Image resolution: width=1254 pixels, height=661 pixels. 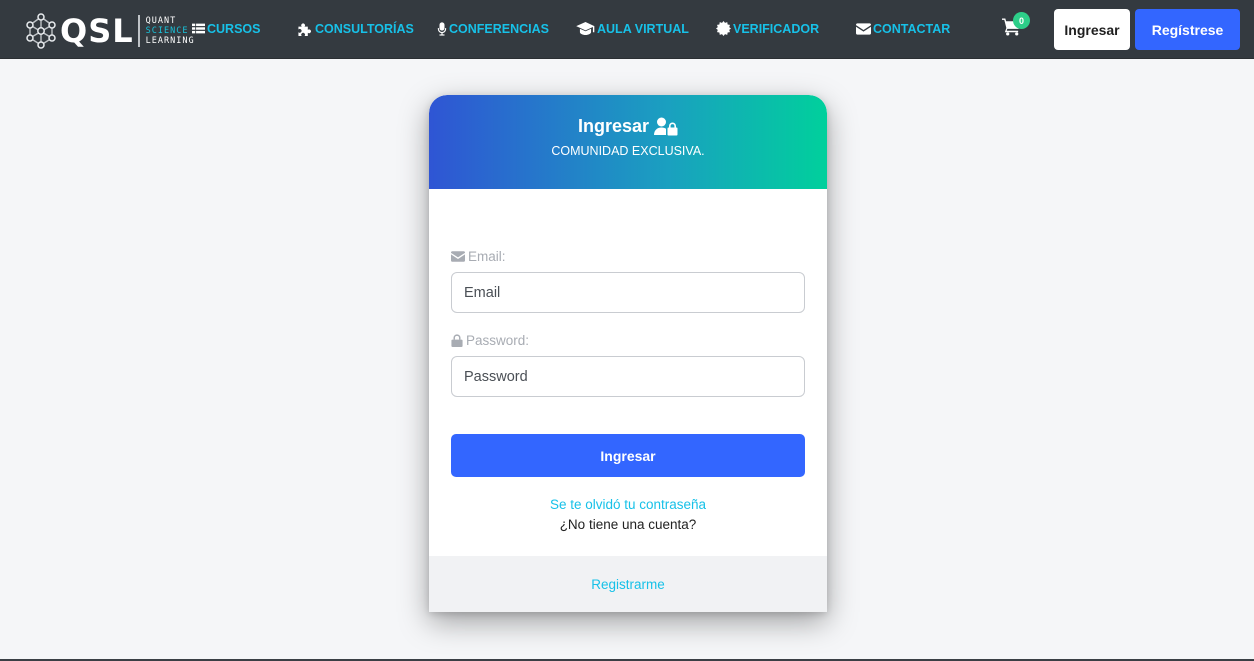 What do you see at coordinates (912, 28) in the screenshot?
I see `nav-item-label: CONTACTAR` at bounding box center [912, 28].